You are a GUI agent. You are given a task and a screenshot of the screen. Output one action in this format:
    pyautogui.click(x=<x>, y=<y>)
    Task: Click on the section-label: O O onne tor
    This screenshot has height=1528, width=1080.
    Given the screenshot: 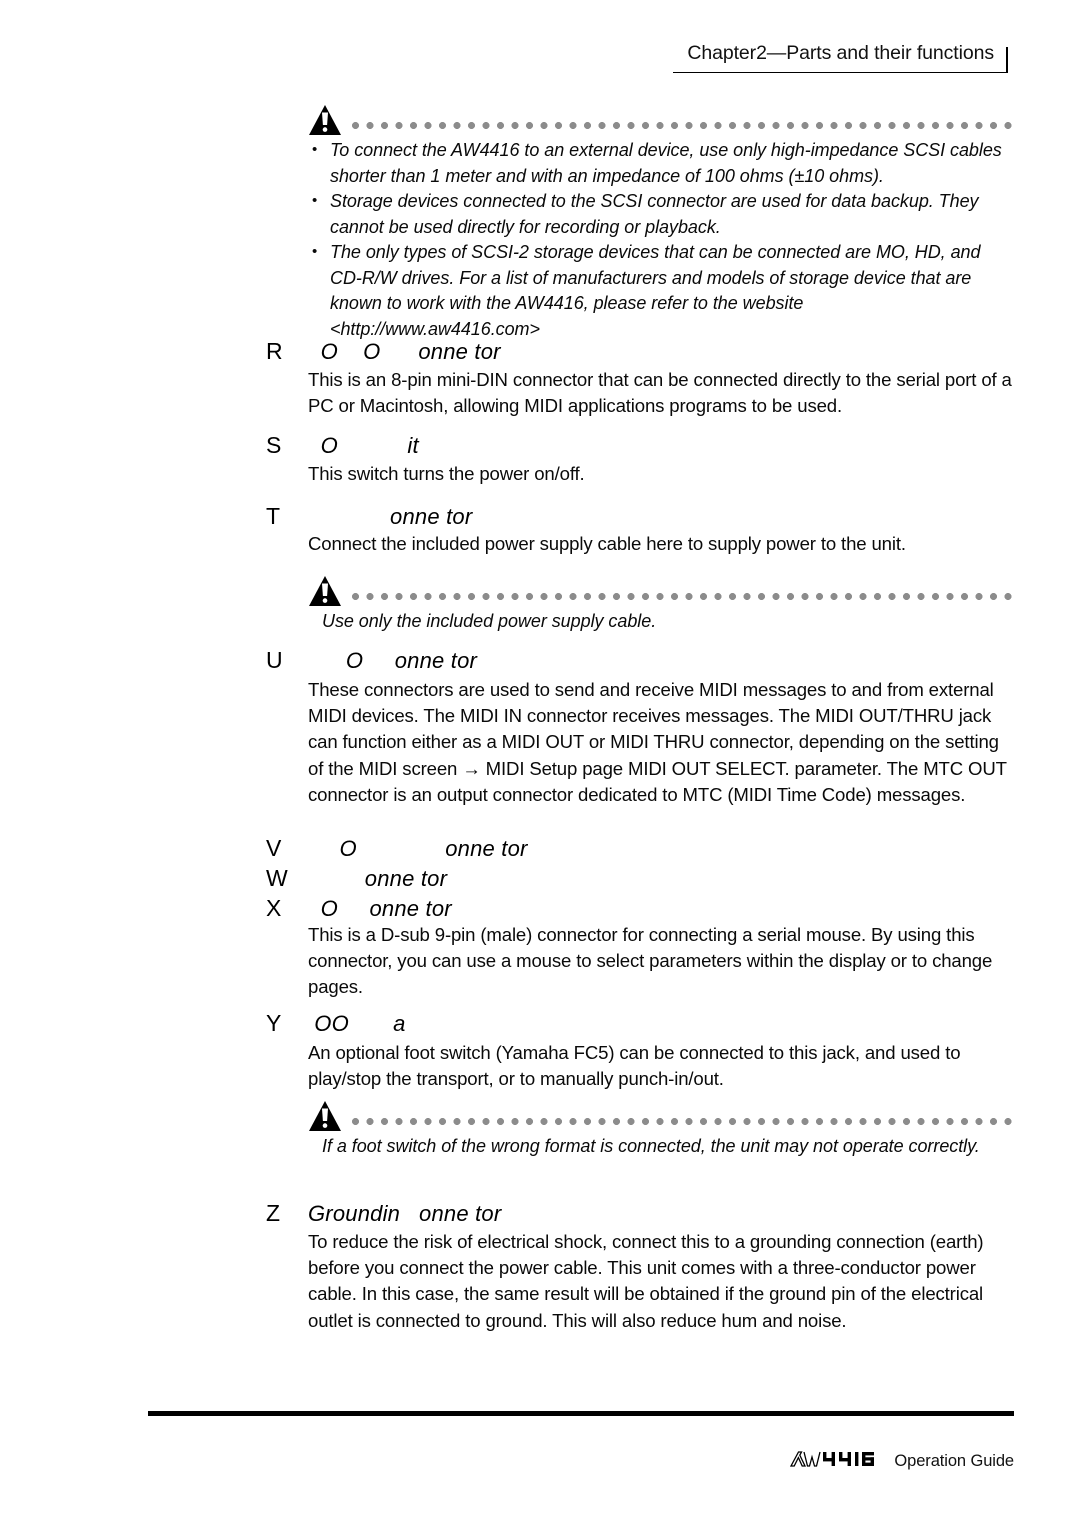 What is the action you would take?
    pyautogui.click(x=404, y=351)
    